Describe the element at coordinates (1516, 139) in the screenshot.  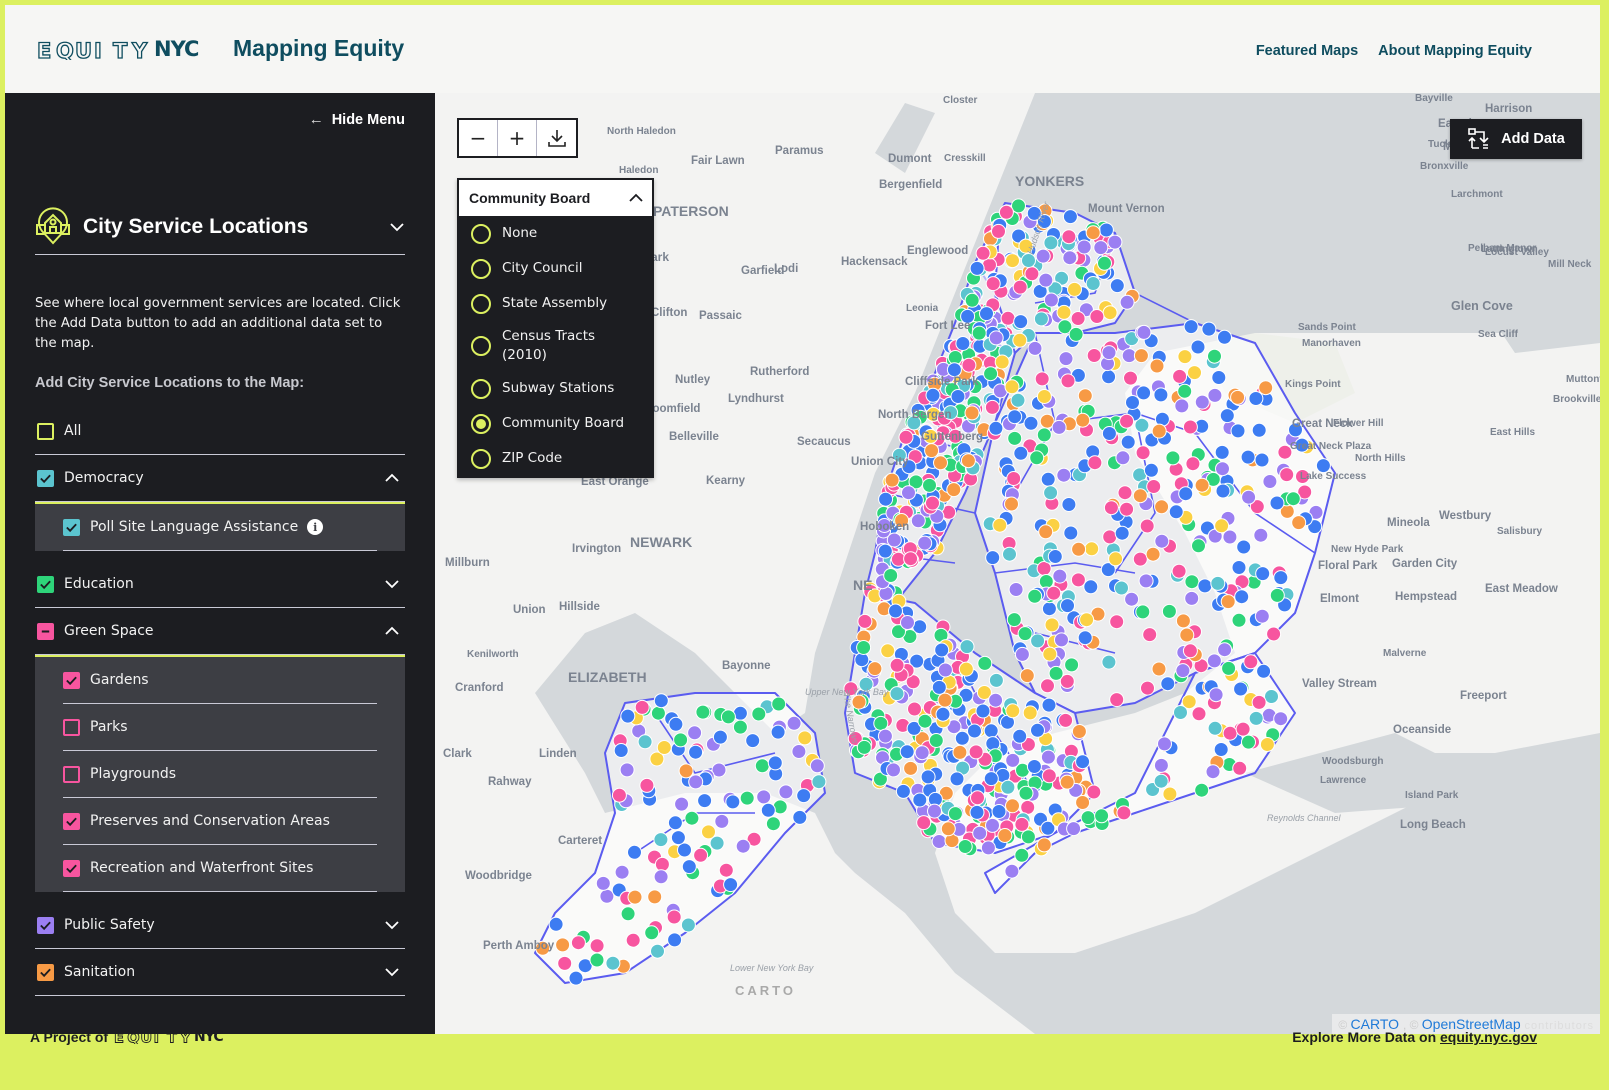
I see `add-data-button: Add Data` at that location.